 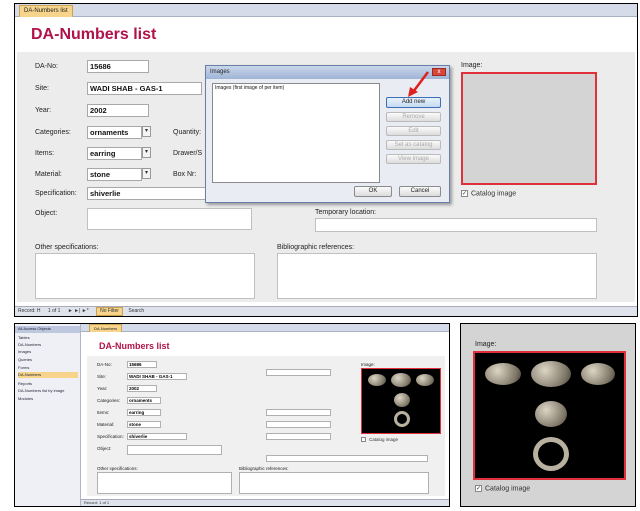 What do you see at coordinates (145, 276) in the screenshot?
I see `other-specifications-field` at bounding box center [145, 276].